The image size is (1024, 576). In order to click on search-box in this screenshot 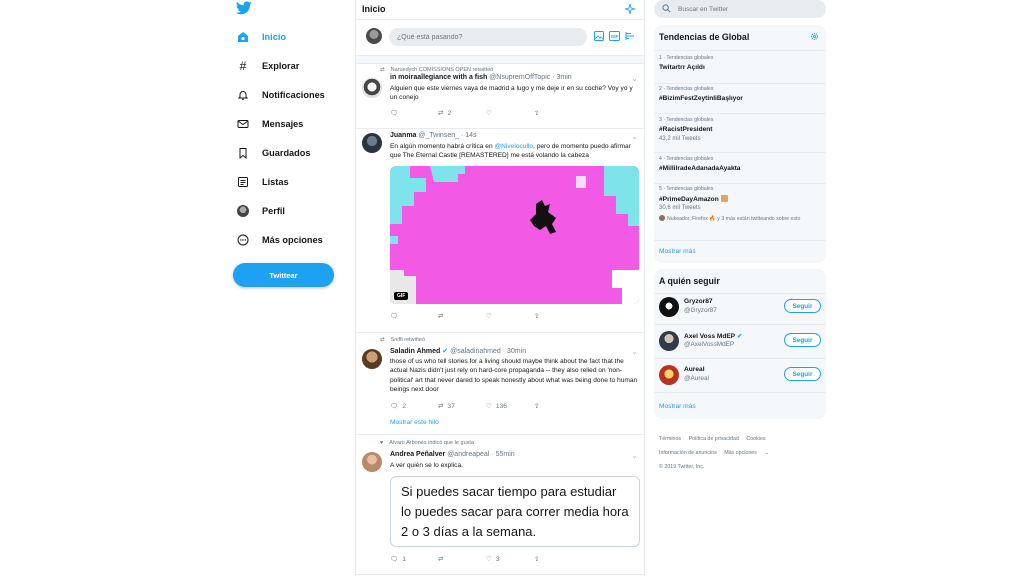, I will do `click(740, 9)`.